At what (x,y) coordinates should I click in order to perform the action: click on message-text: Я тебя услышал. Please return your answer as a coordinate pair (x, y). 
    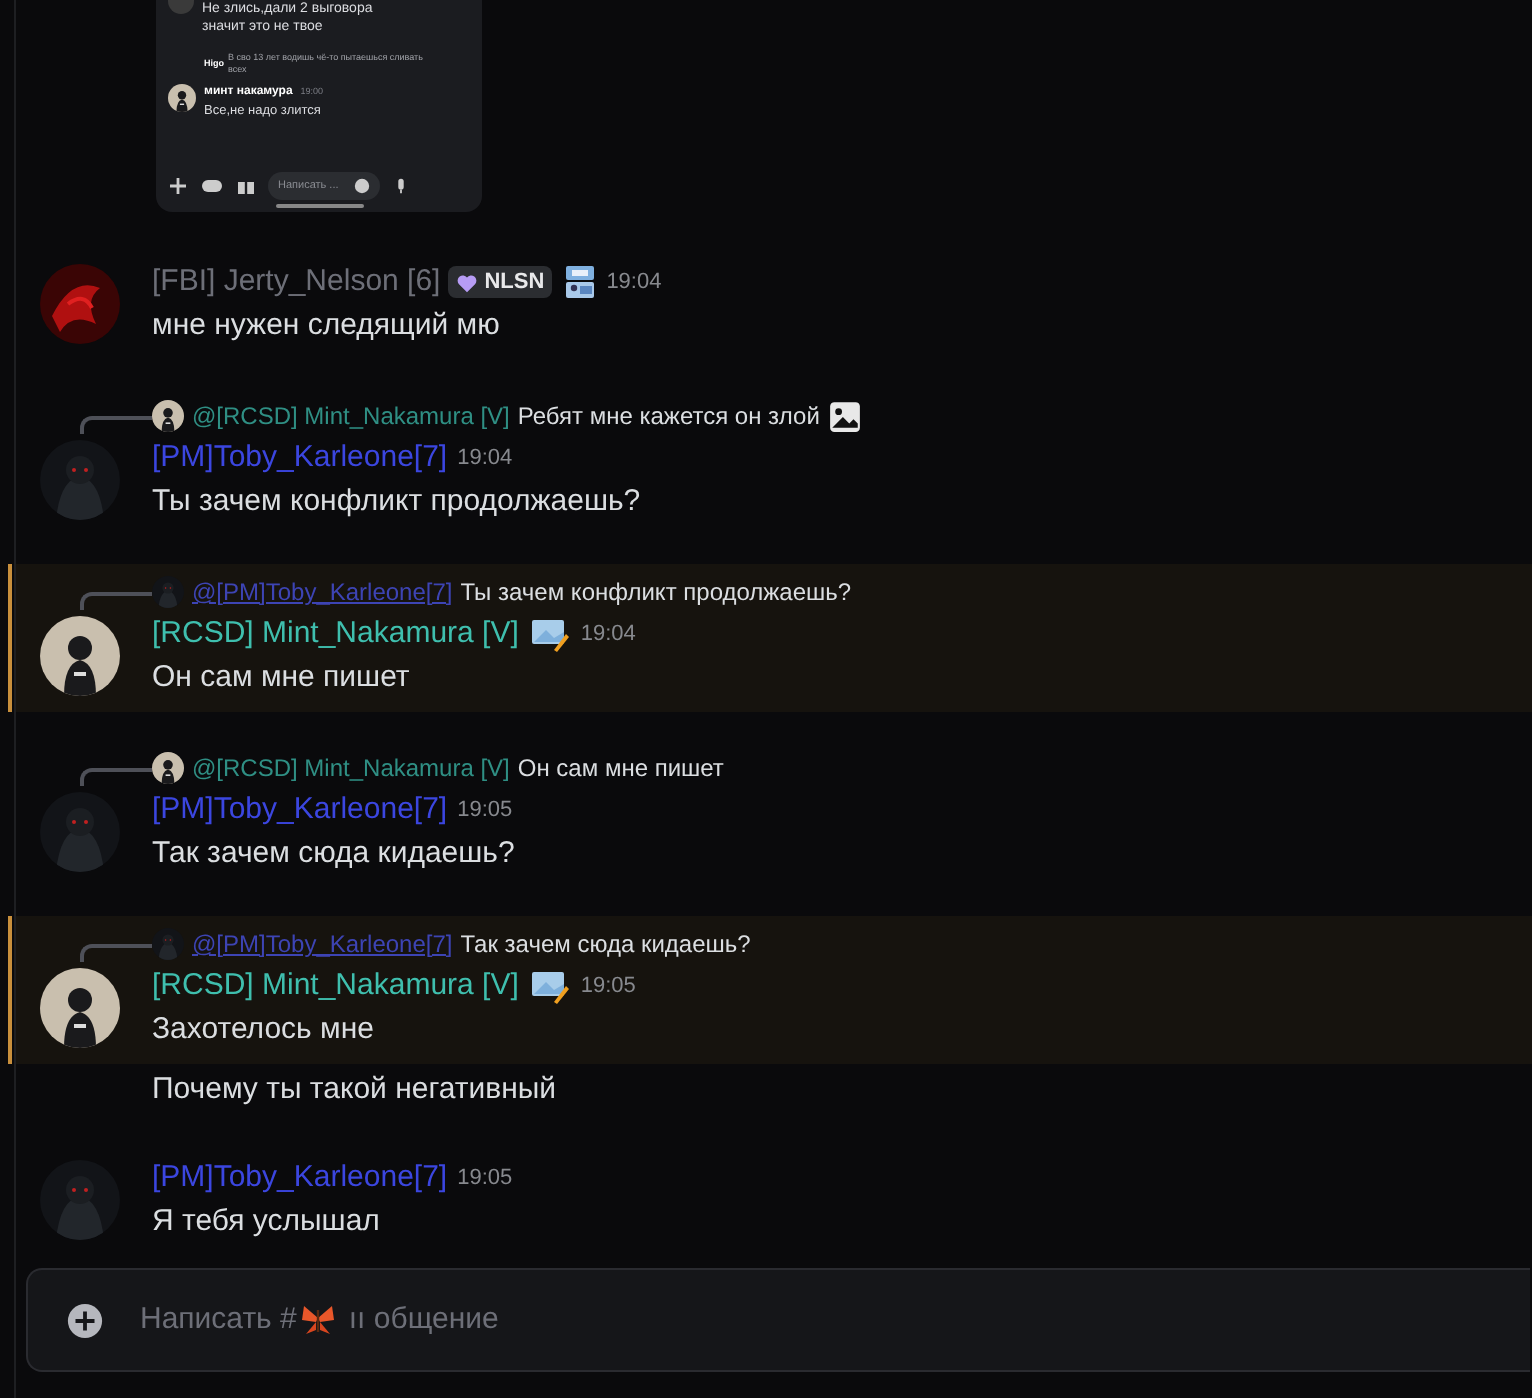
    Looking at the image, I should click on (267, 1222).